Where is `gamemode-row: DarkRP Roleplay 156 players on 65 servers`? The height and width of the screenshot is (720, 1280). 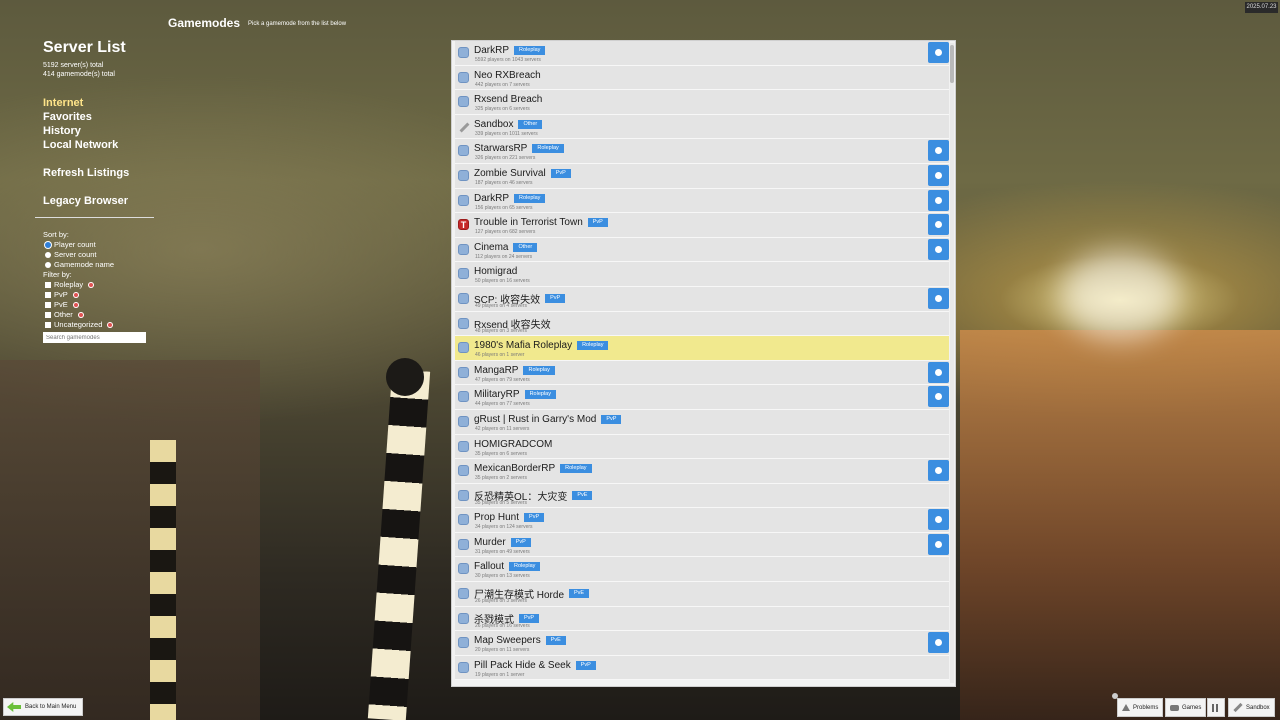
gamemode-row: DarkRP Roleplay 156 players on 65 servers is located at coordinates (702, 201).